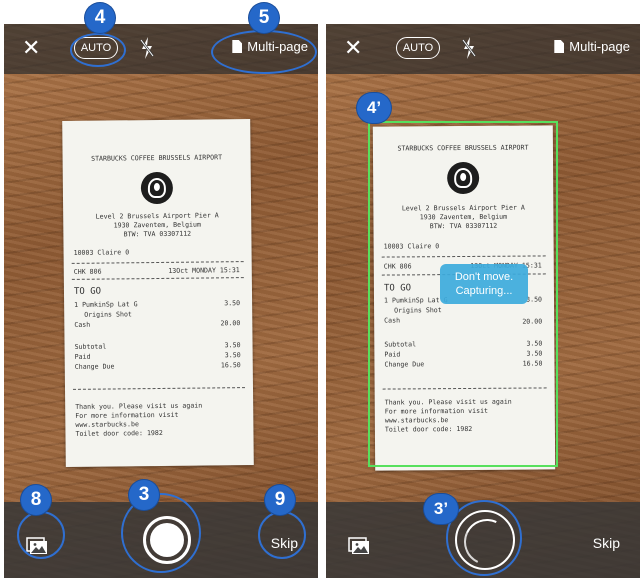  What do you see at coordinates (418, 48) in the screenshot?
I see `auto-capture-toggle: AUTO` at bounding box center [418, 48].